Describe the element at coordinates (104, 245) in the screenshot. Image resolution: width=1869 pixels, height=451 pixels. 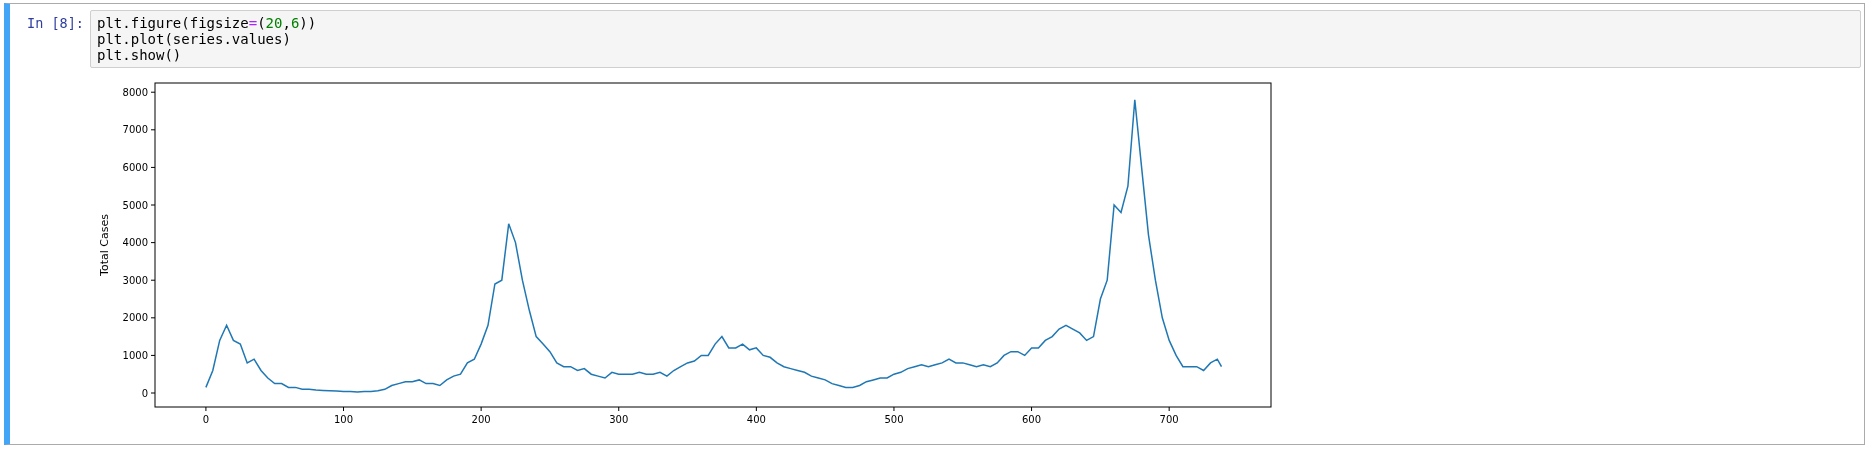
I see `axis-label: Total Cases` at that location.